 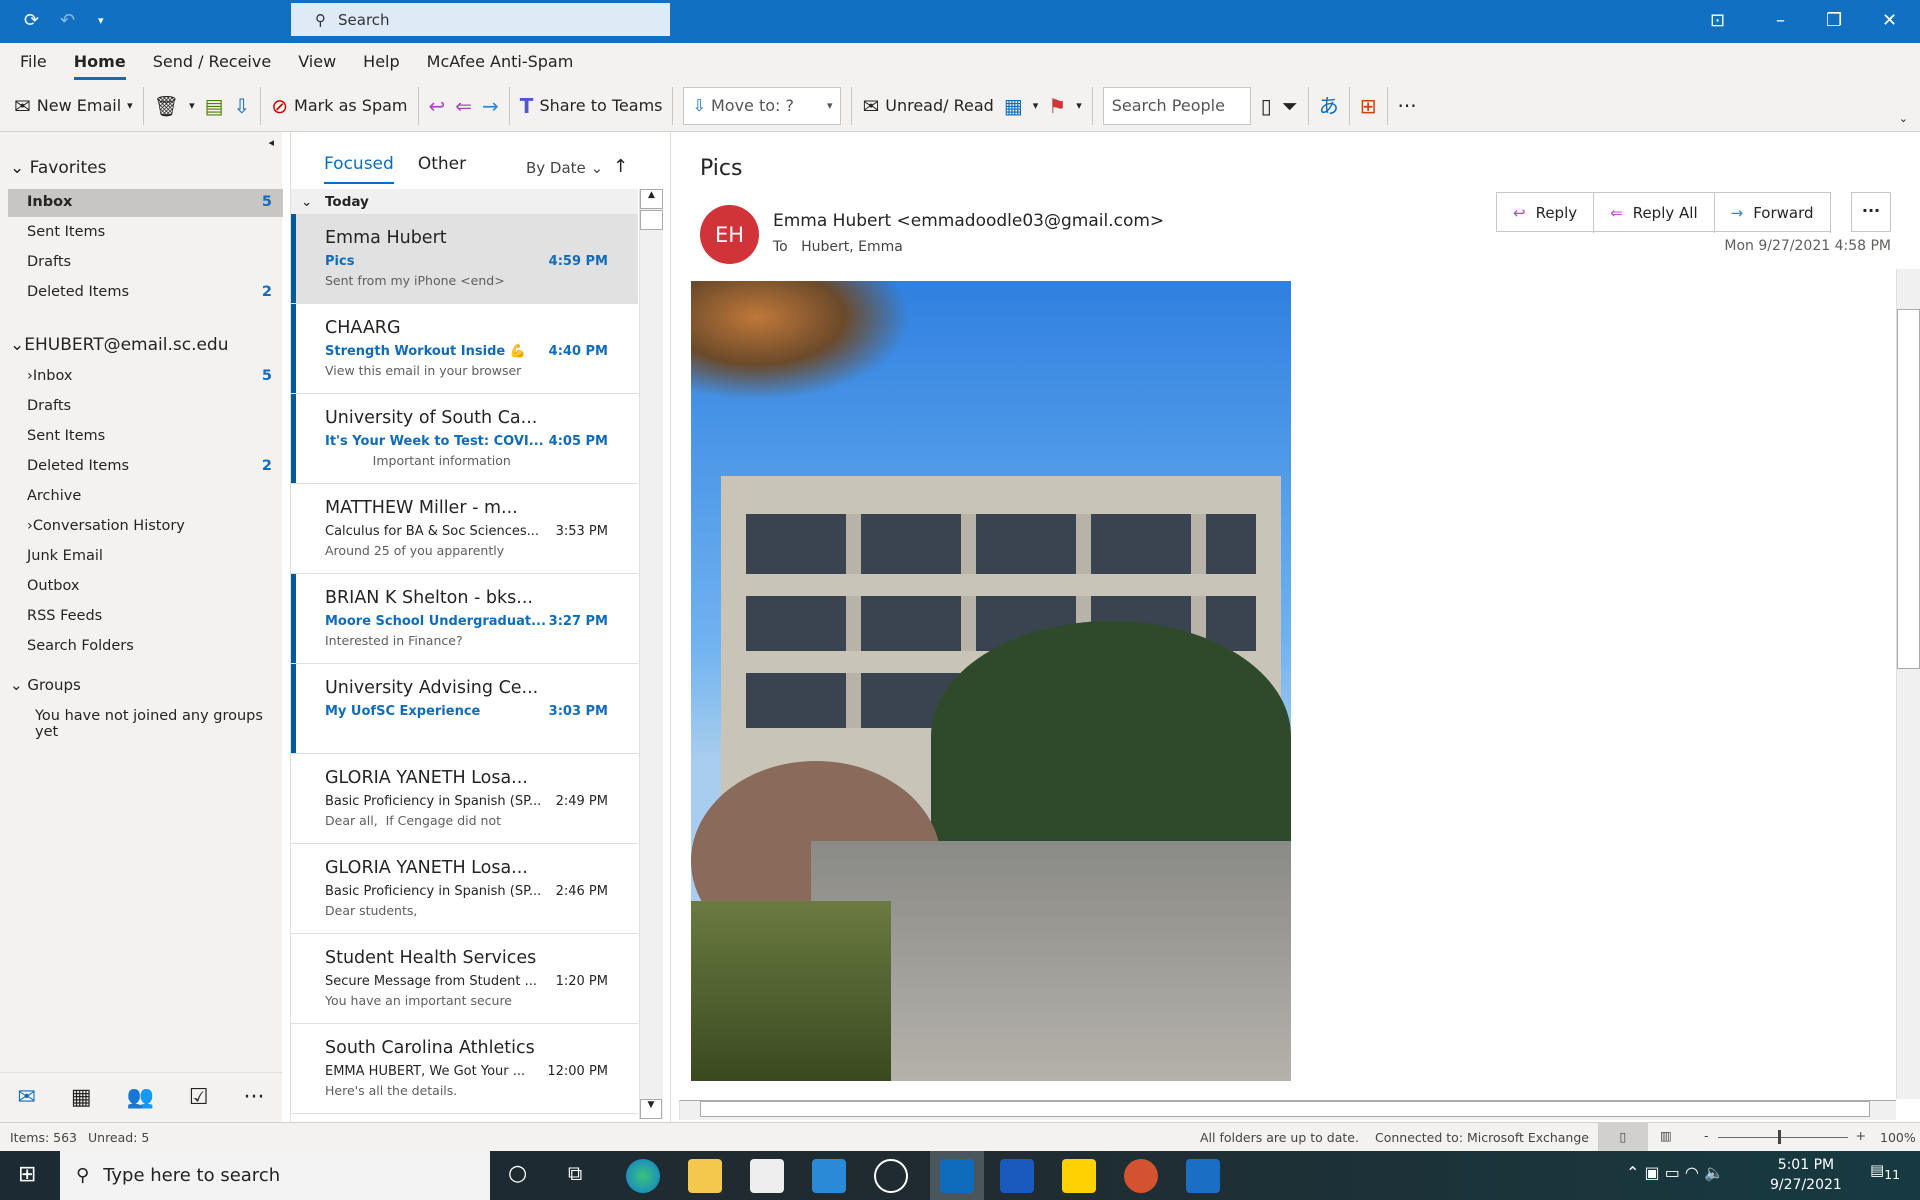 What do you see at coordinates (891, 1176) in the screenshot?
I see `dell-icon` at bounding box center [891, 1176].